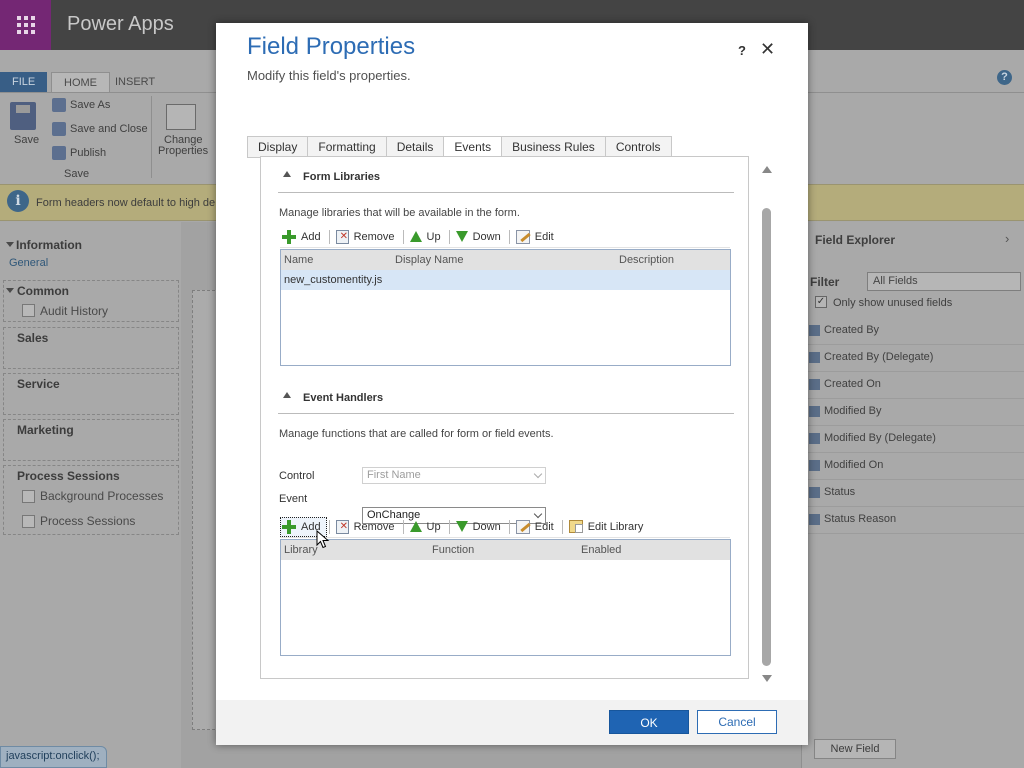 The image size is (1024, 768). Describe the element at coordinates (367, 527) in the screenshot. I see `handler-remove-button: Remove` at that location.